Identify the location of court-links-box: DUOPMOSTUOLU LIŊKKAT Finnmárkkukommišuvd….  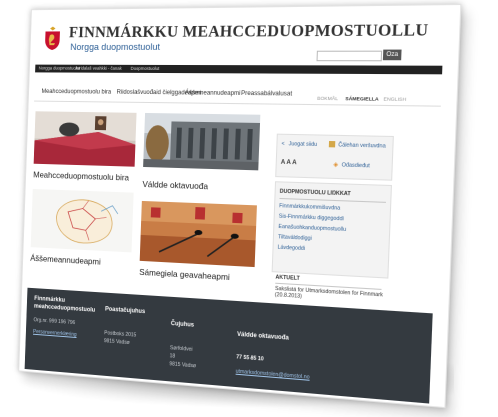
(332, 229).